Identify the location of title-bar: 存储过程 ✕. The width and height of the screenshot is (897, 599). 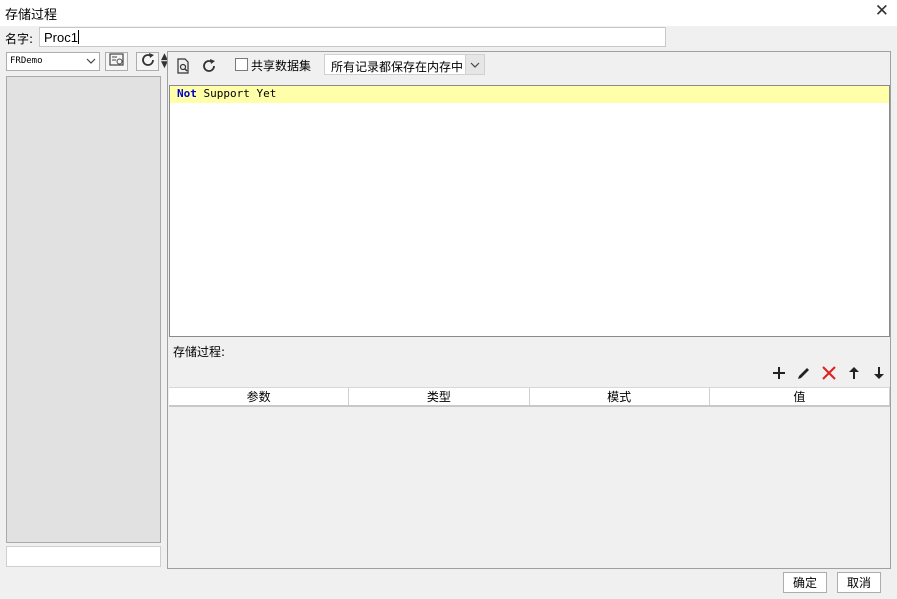
(448, 13).